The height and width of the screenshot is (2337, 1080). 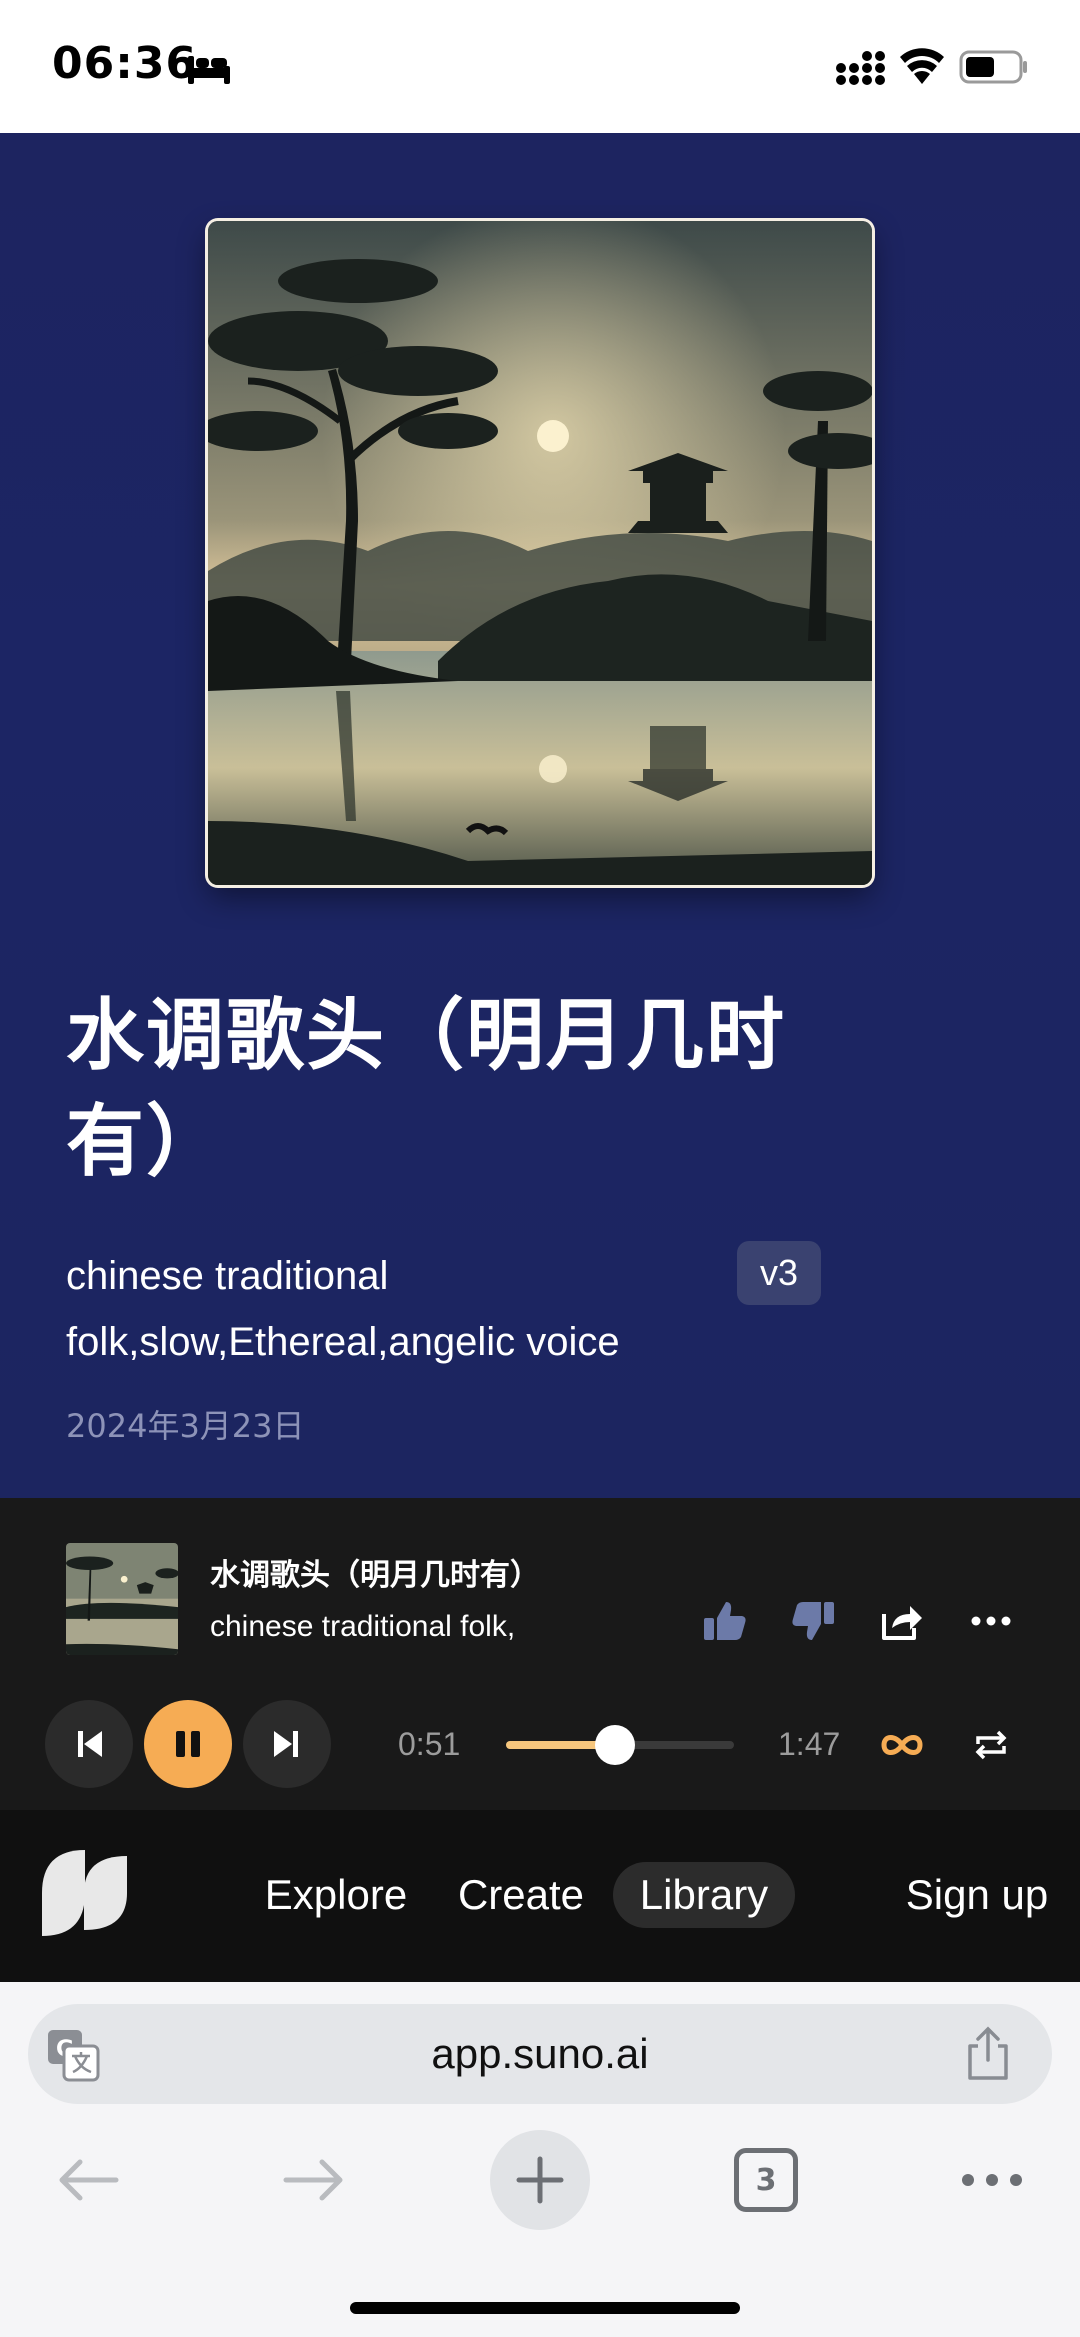 I want to click on browser-menu-button, so click(x=992, y=2180).